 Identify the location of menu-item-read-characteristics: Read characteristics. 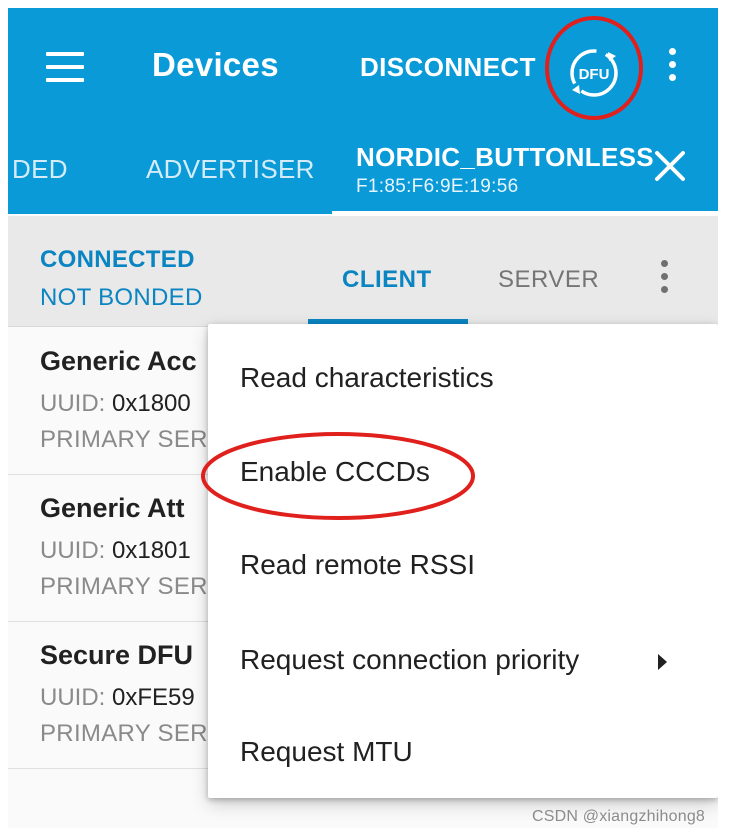
(367, 378).